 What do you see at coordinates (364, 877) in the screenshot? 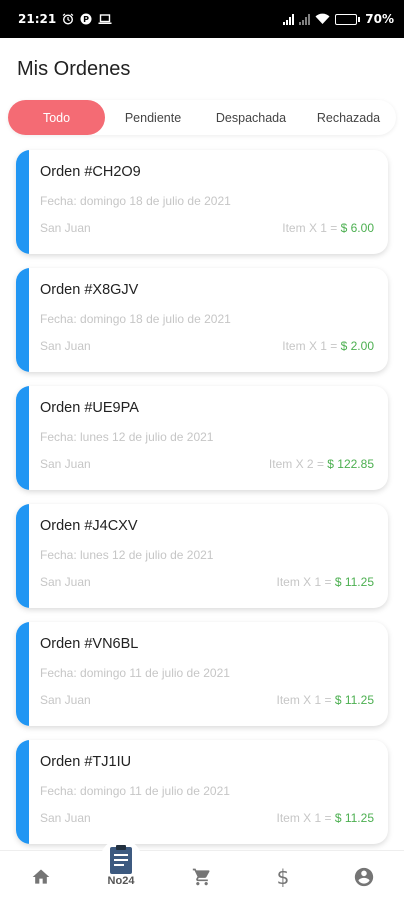
I see `account-icon` at bounding box center [364, 877].